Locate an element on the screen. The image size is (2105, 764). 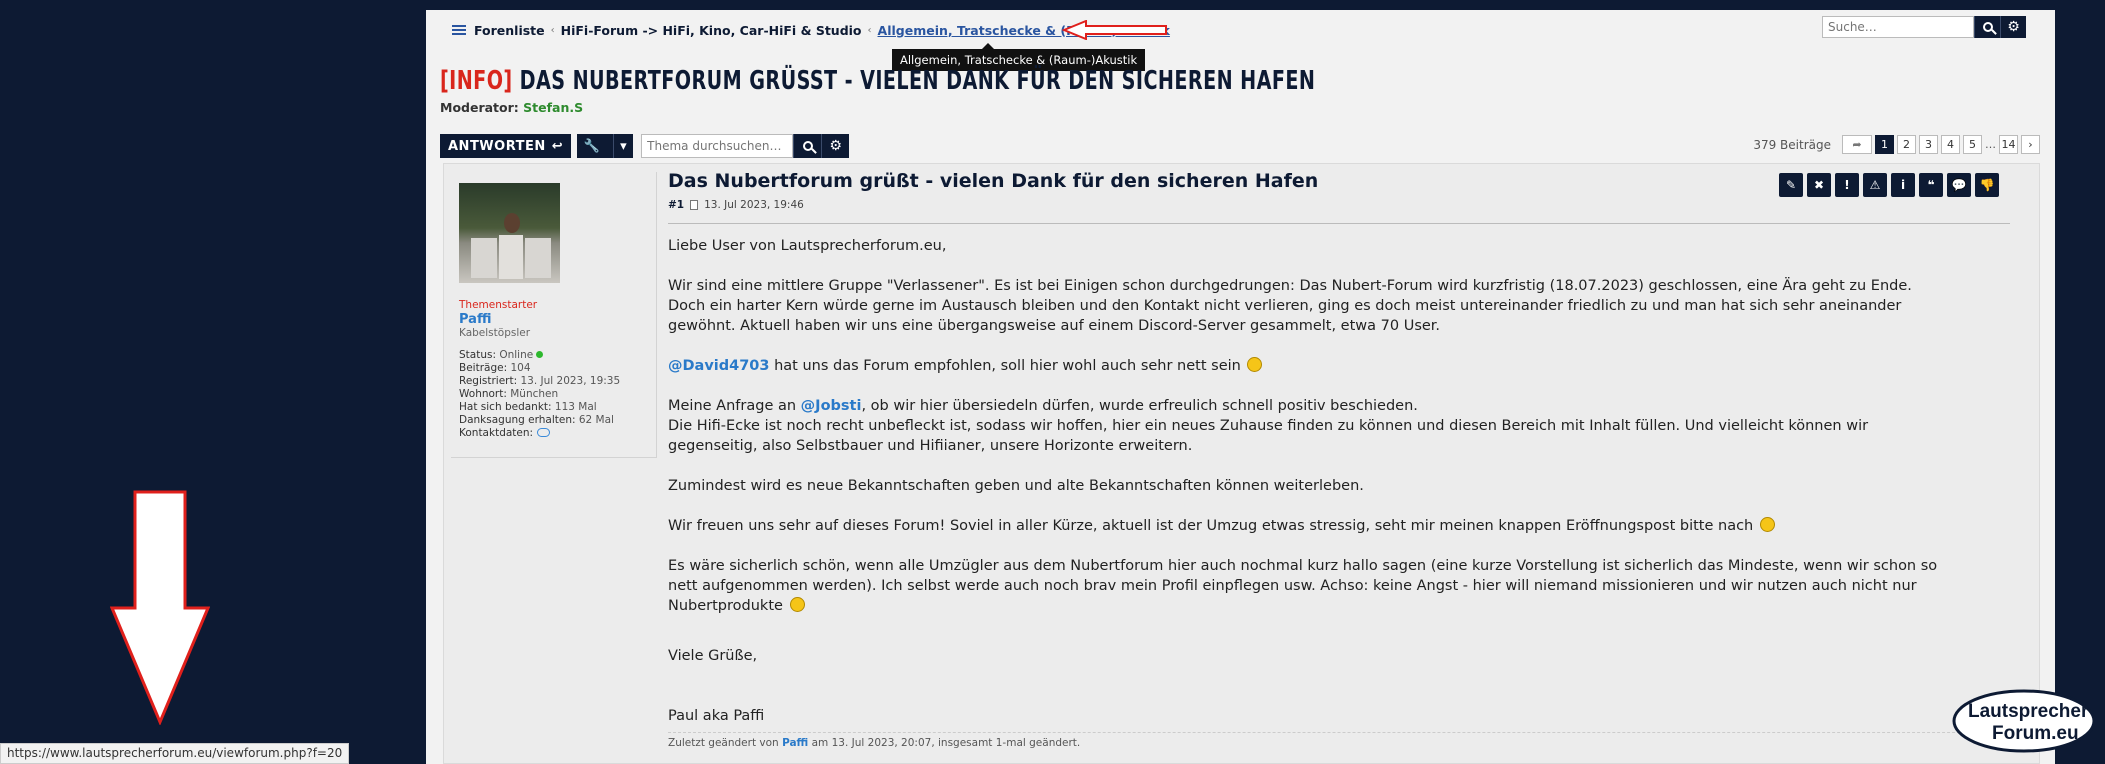
topic-tools-button: 🔧 ▾ is located at coordinates (605, 146).